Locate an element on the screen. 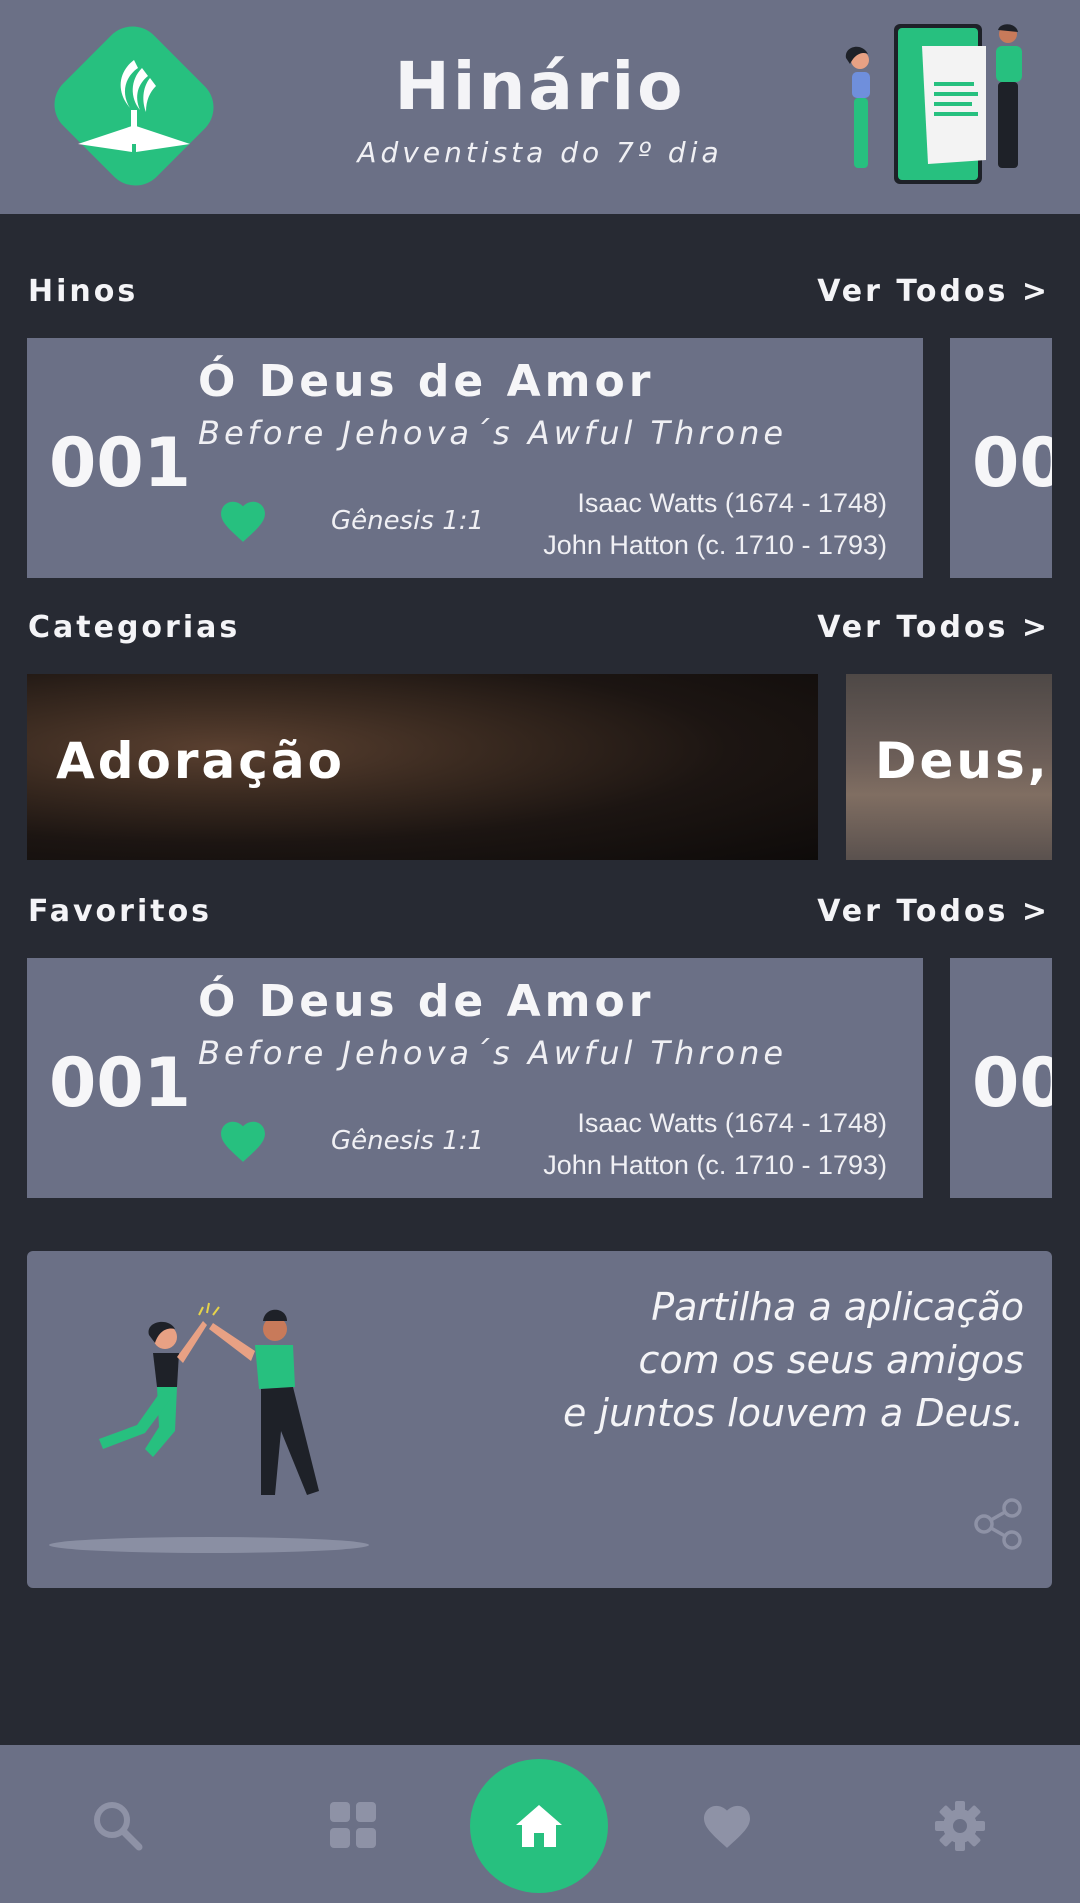 Image resolution: width=1080 pixels, height=1903 pixels. favorite-hymn-card-next: 00 is located at coordinates (1001, 1078).